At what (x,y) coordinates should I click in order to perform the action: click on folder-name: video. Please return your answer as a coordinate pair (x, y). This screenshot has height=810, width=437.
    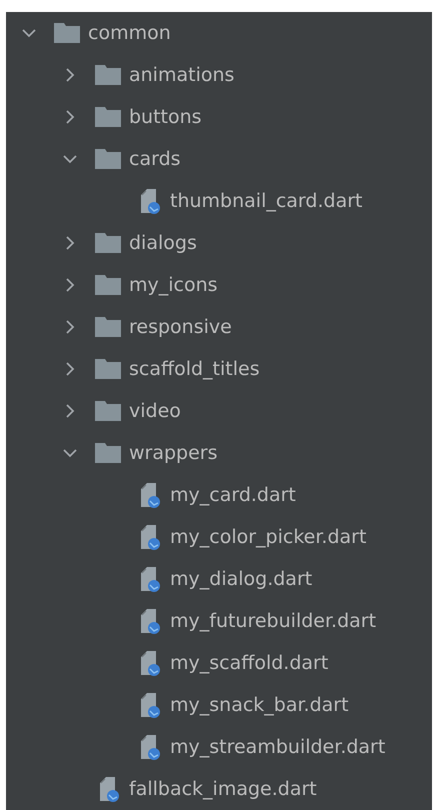
    Looking at the image, I should click on (155, 411).